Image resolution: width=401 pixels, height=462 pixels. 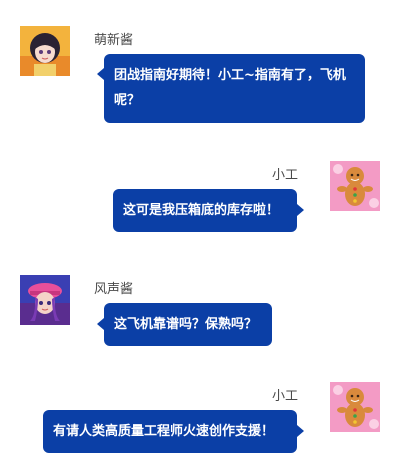 I want to click on avatar-pink-hat-girl-icon, so click(x=45, y=300).